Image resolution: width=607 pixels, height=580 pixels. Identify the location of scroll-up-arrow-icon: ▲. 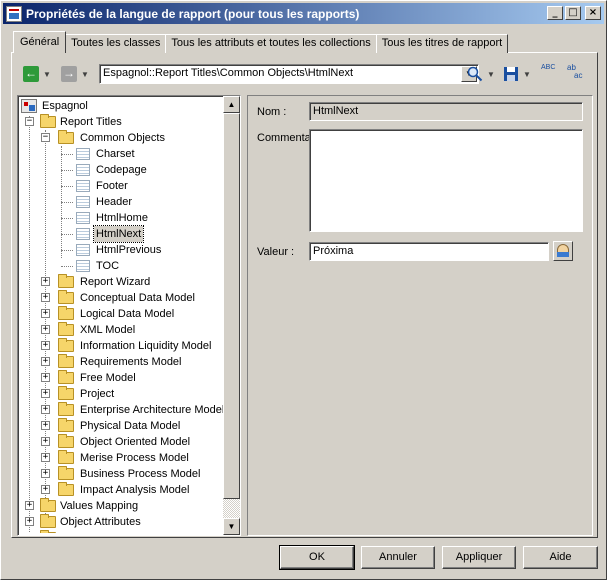
(231, 104).